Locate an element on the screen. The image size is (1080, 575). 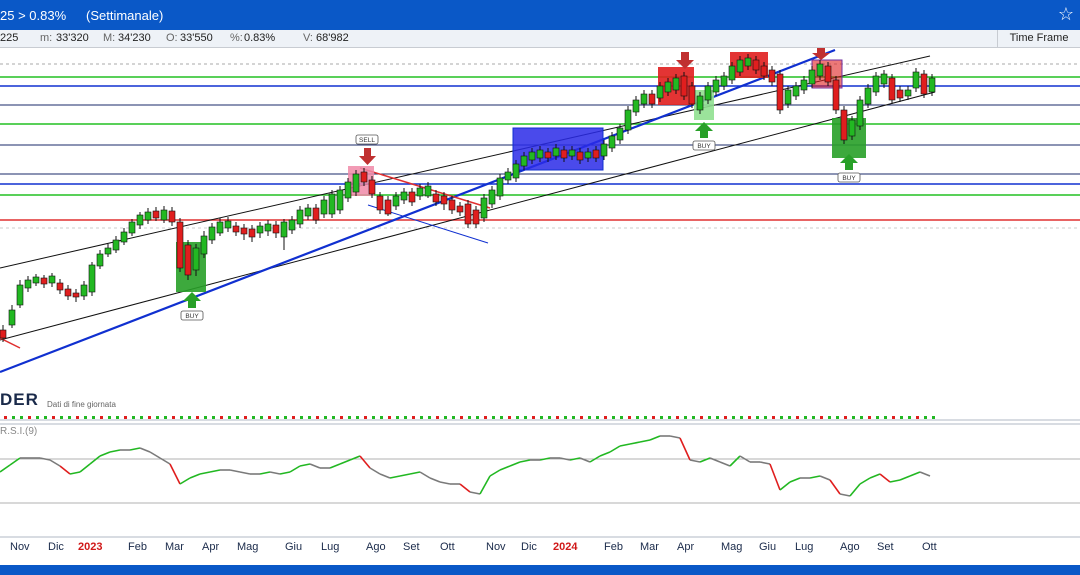
x-axis-label: Giu is located at coordinates (768, 547).